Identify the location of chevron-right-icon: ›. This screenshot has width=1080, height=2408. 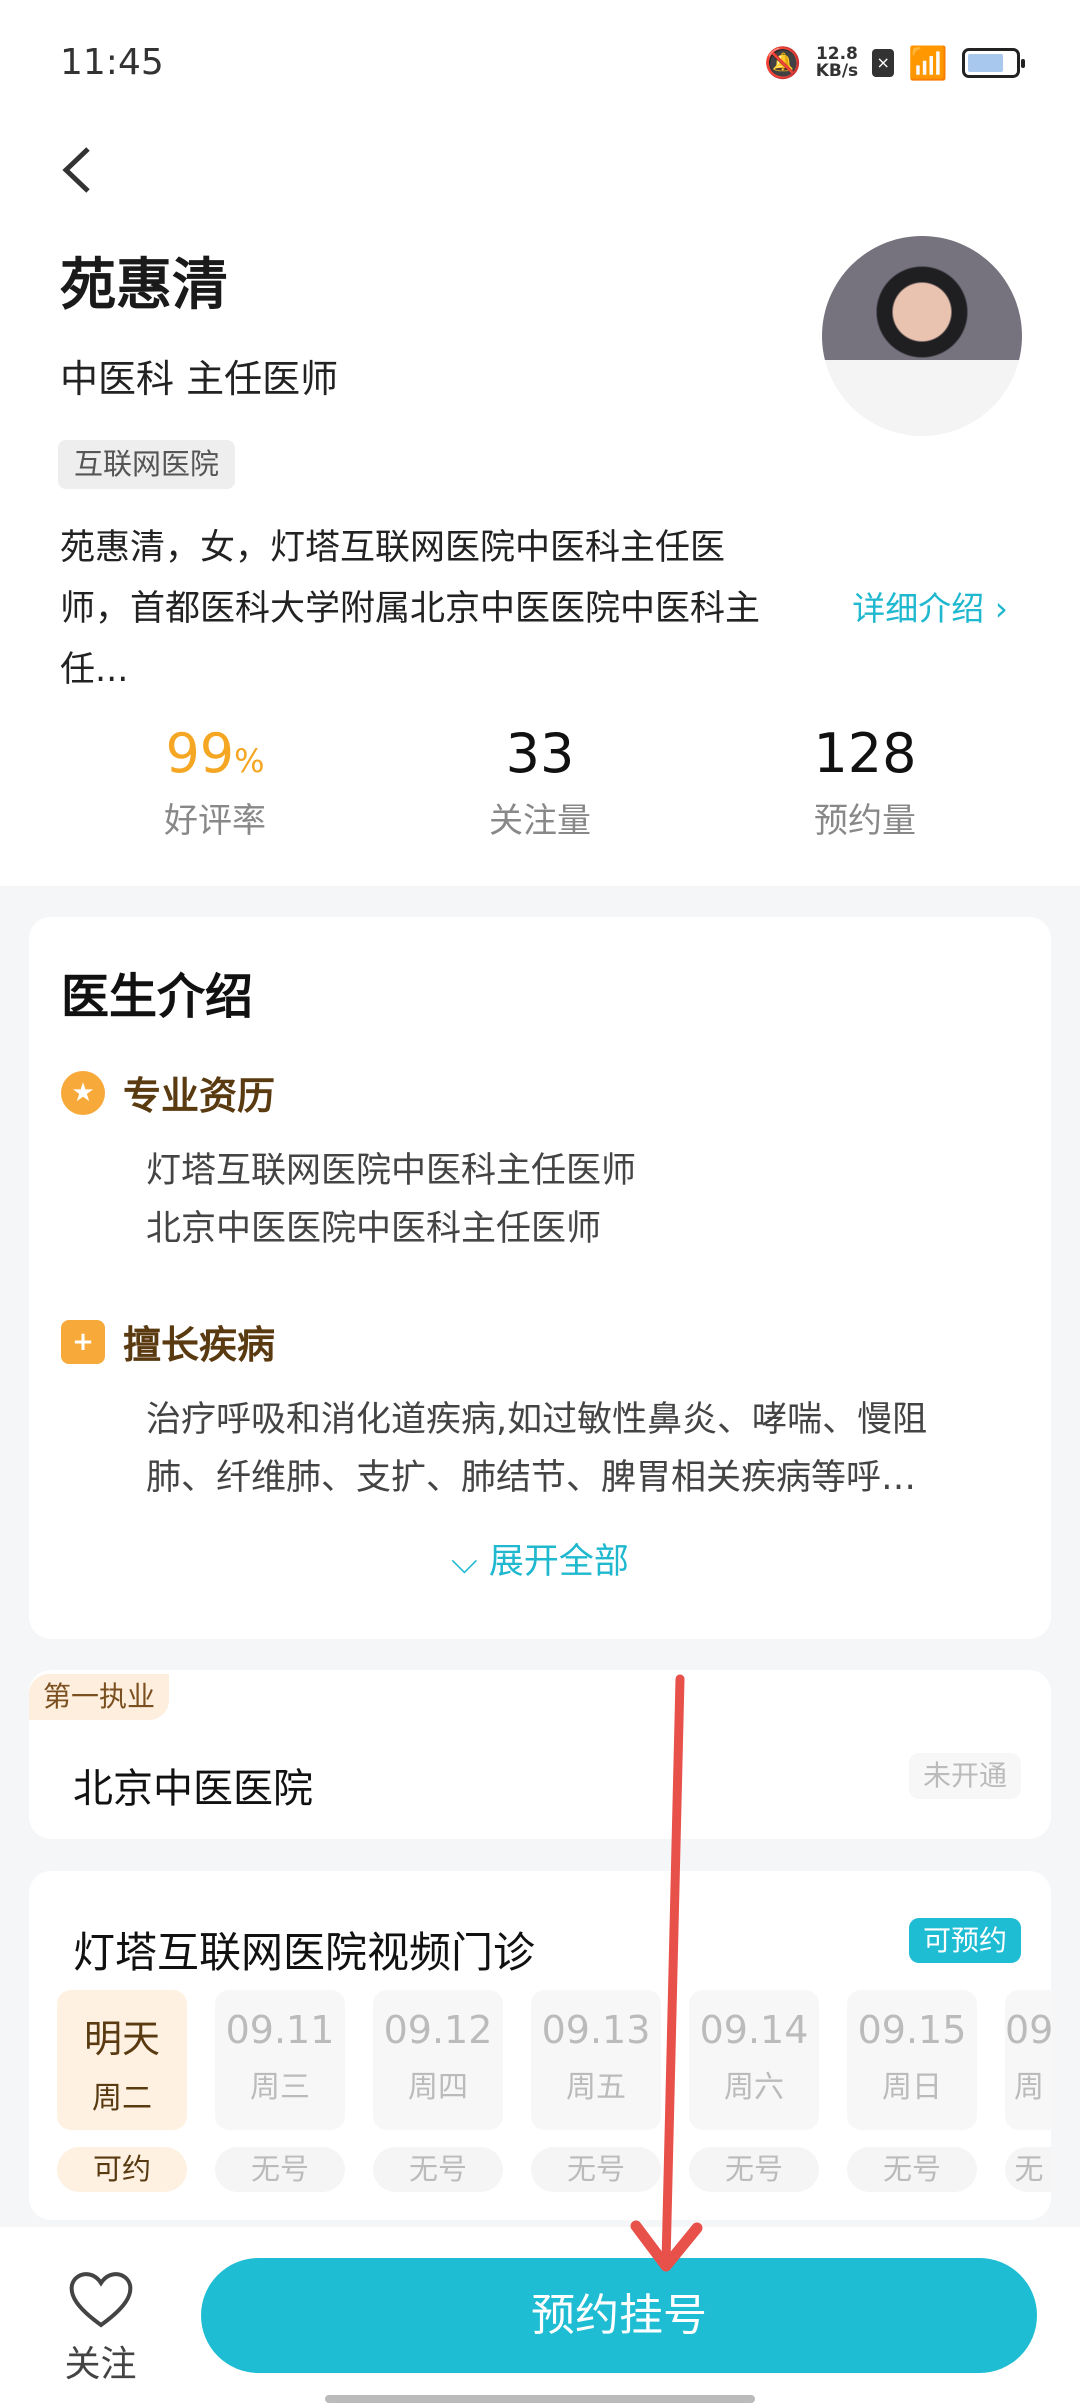
(1001, 608).